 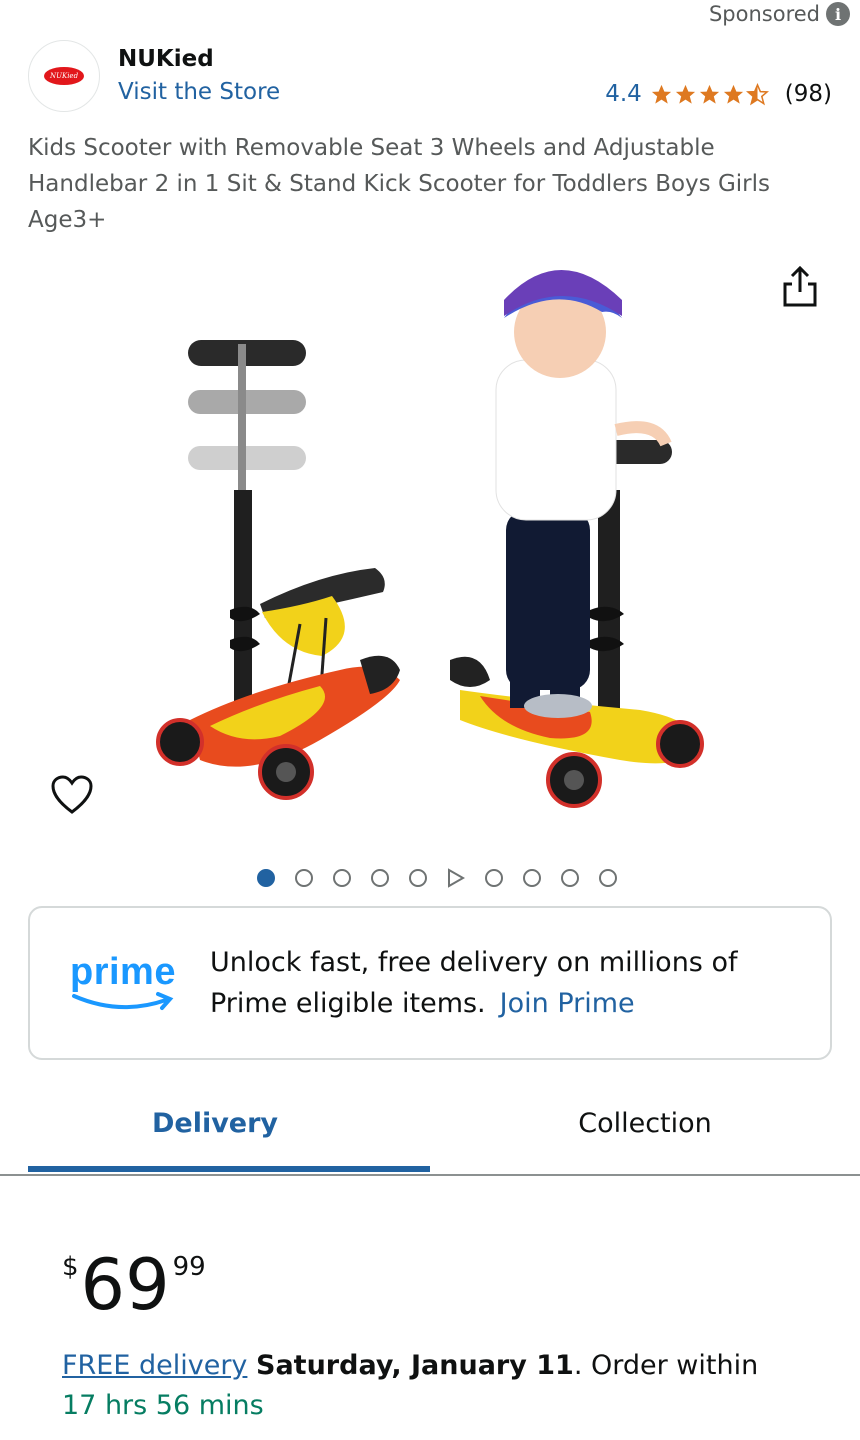 What do you see at coordinates (166, 59) in the screenshot?
I see `brand-name: NUKied` at bounding box center [166, 59].